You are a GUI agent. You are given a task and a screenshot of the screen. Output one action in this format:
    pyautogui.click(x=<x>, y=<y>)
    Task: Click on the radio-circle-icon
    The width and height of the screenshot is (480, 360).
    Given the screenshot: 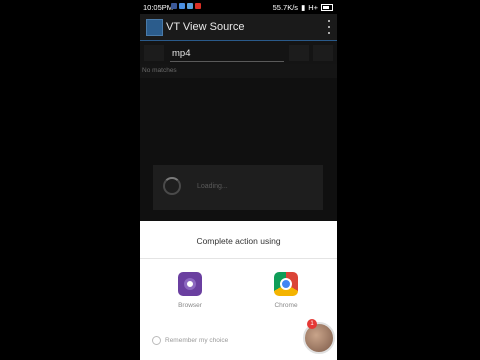 What is the action you would take?
    pyautogui.click(x=156, y=340)
    